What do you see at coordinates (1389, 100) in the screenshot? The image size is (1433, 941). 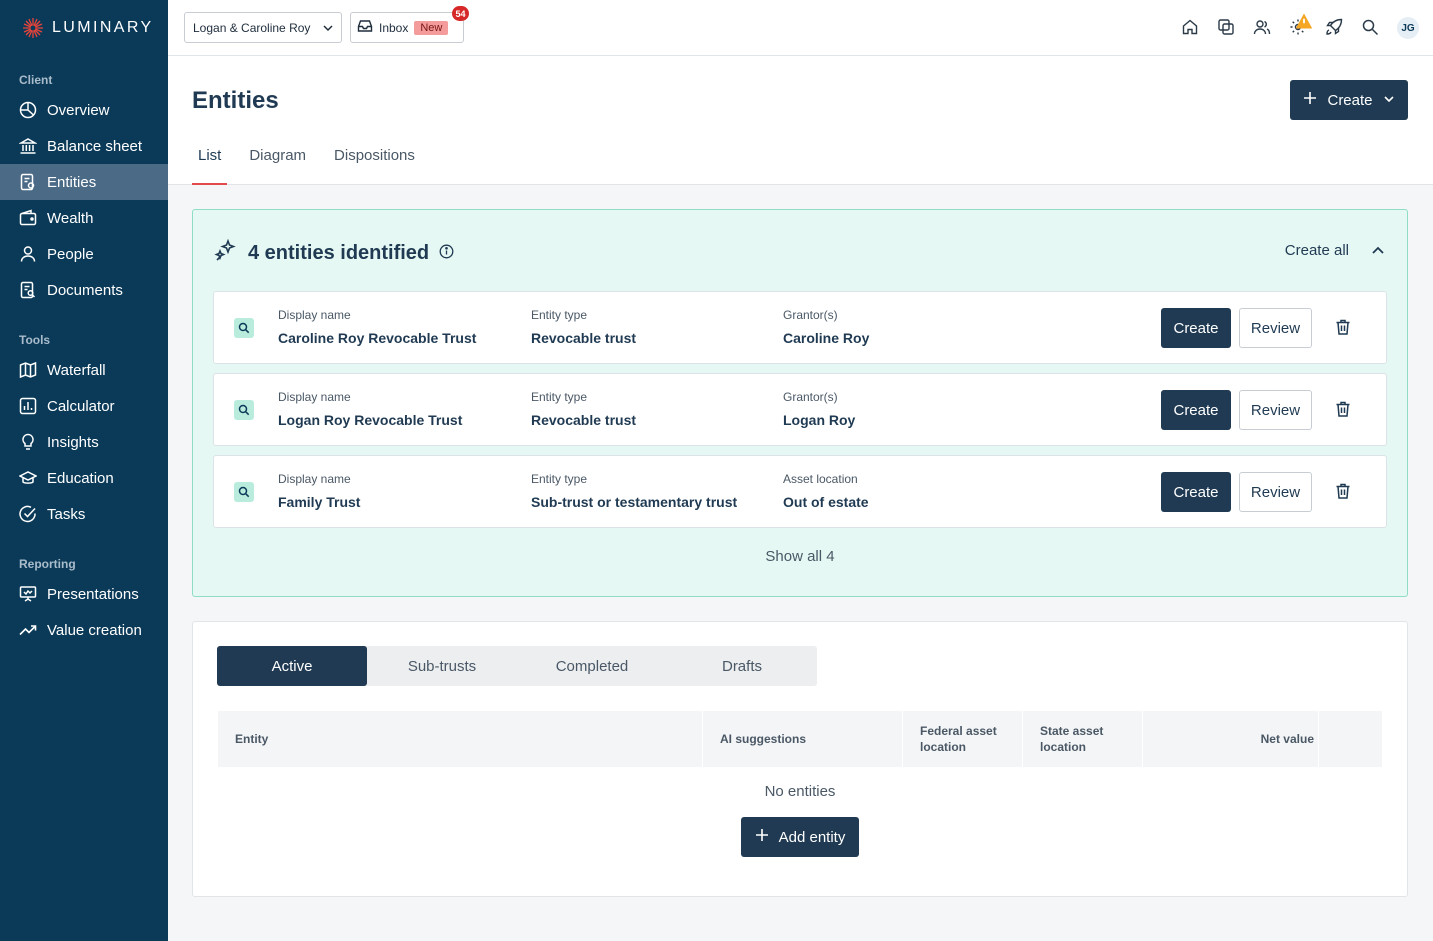 I see `chevron-down-icon` at bounding box center [1389, 100].